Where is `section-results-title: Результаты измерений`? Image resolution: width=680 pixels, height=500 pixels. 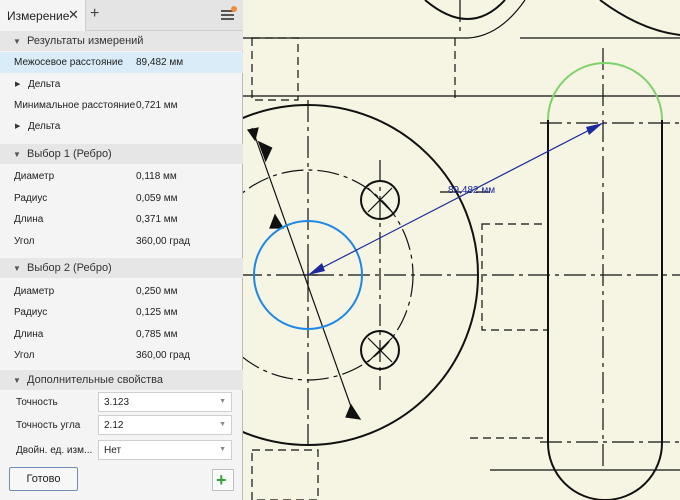 section-results-title: Результаты измерений is located at coordinates (85, 41).